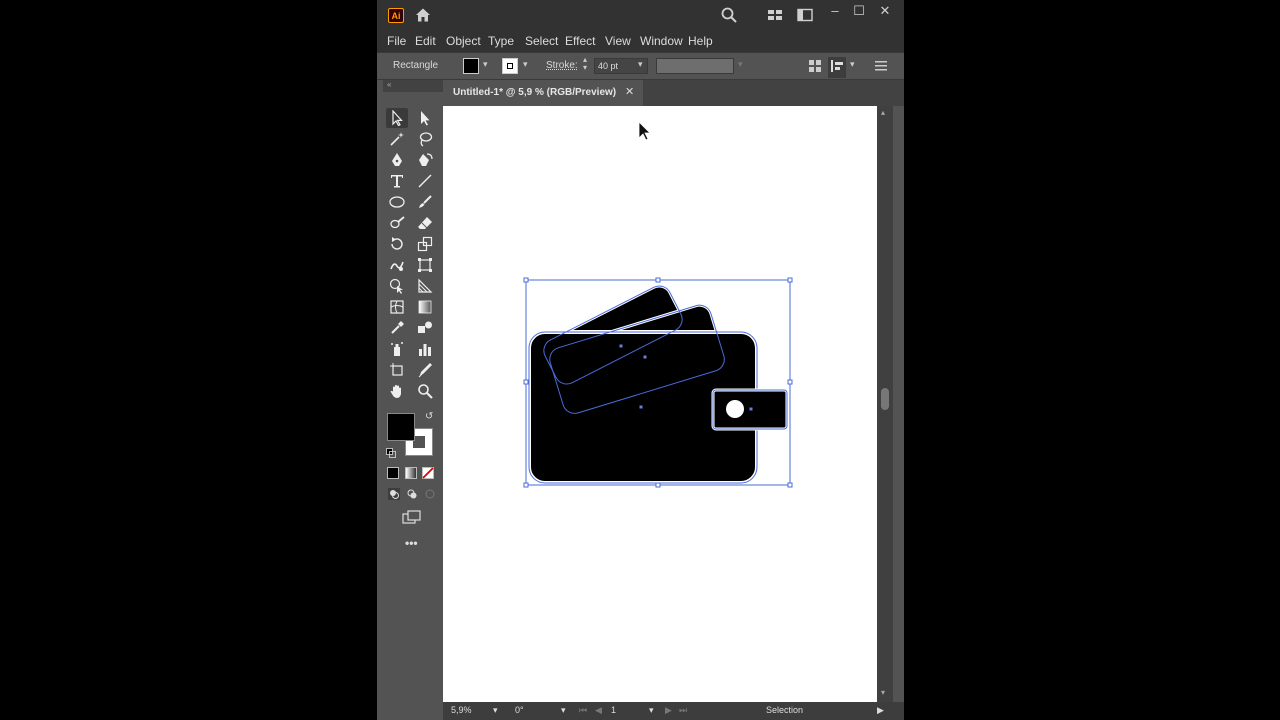  Describe the element at coordinates (488, 65) in the screenshot. I see `fill-dropdown-icon: ▾` at that location.